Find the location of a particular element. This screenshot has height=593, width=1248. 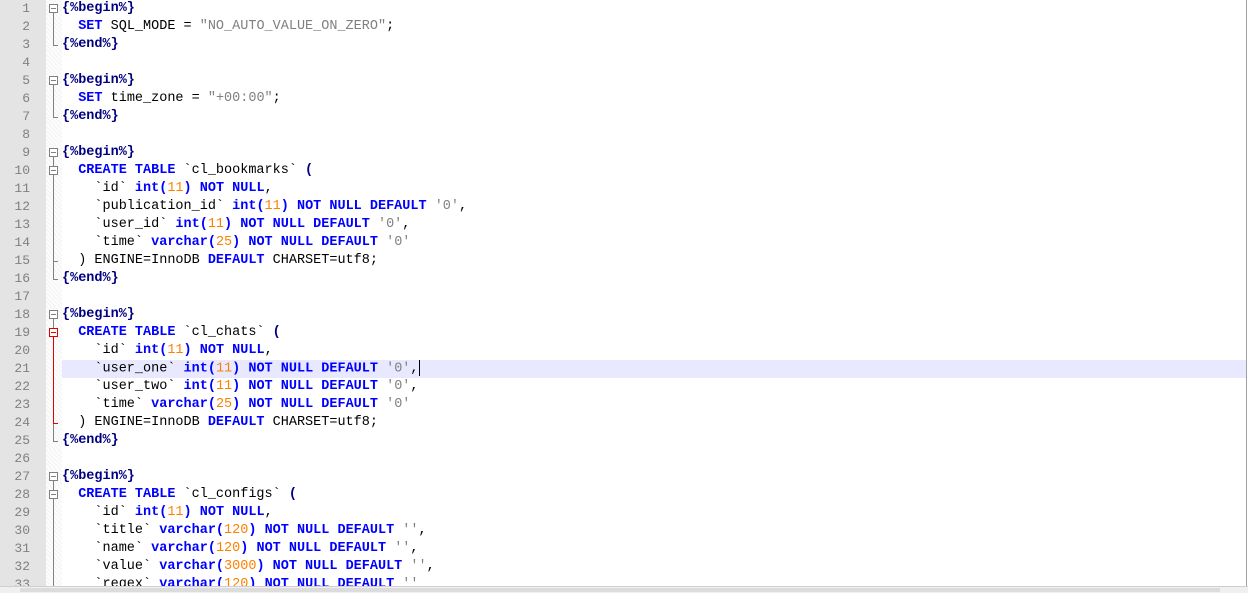

code-token: `name` is located at coordinates (107, 548).